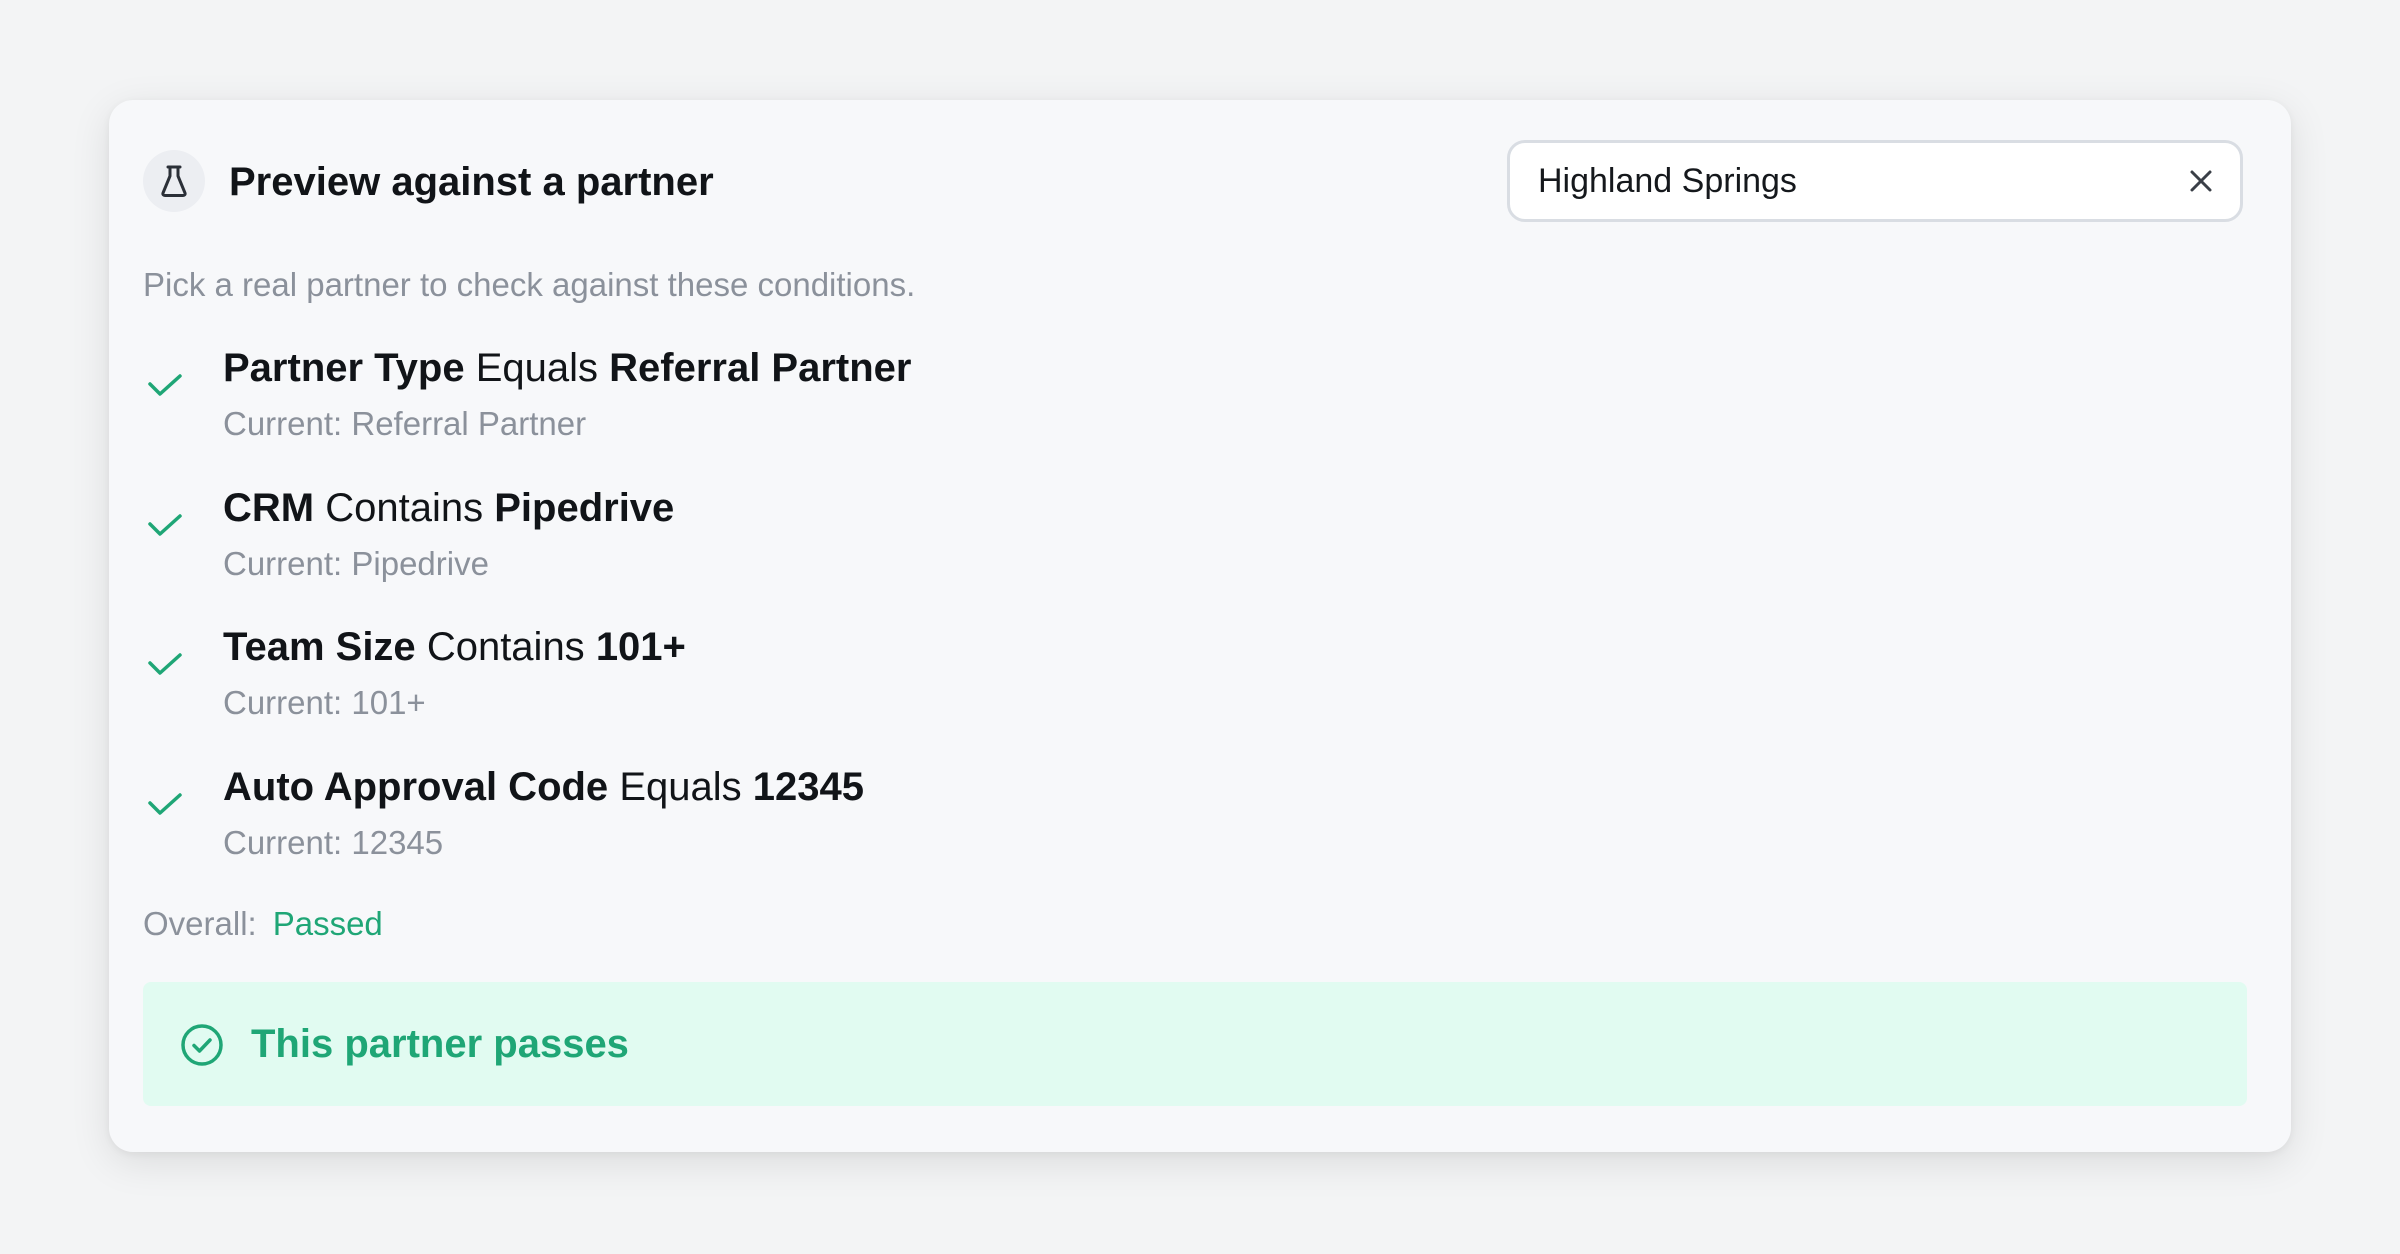 This screenshot has height=1254, width=2400. I want to click on partner-search-input, so click(1848, 181).